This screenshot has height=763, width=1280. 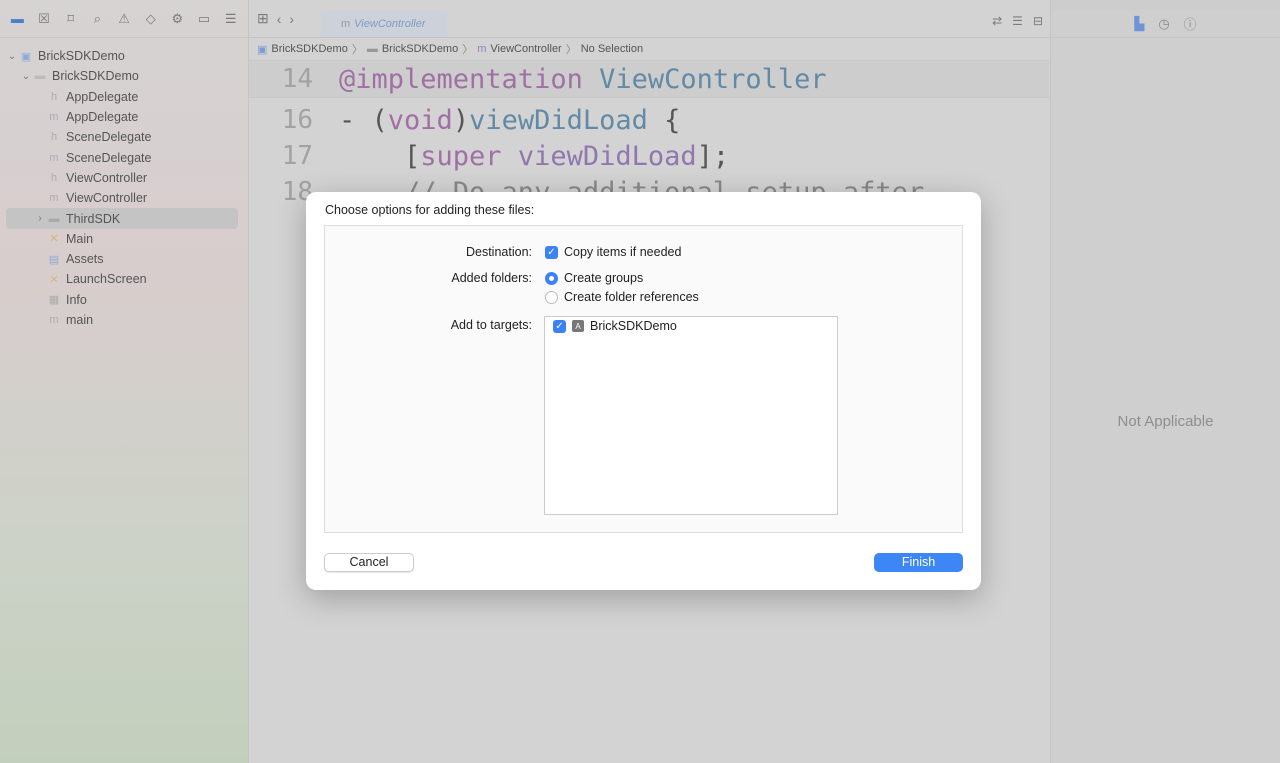 What do you see at coordinates (649, 19) in the screenshot?
I see `editor-tab-bar: ⊞ ‹ › m ViewController ⇄ ☰ ⊟` at bounding box center [649, 19].